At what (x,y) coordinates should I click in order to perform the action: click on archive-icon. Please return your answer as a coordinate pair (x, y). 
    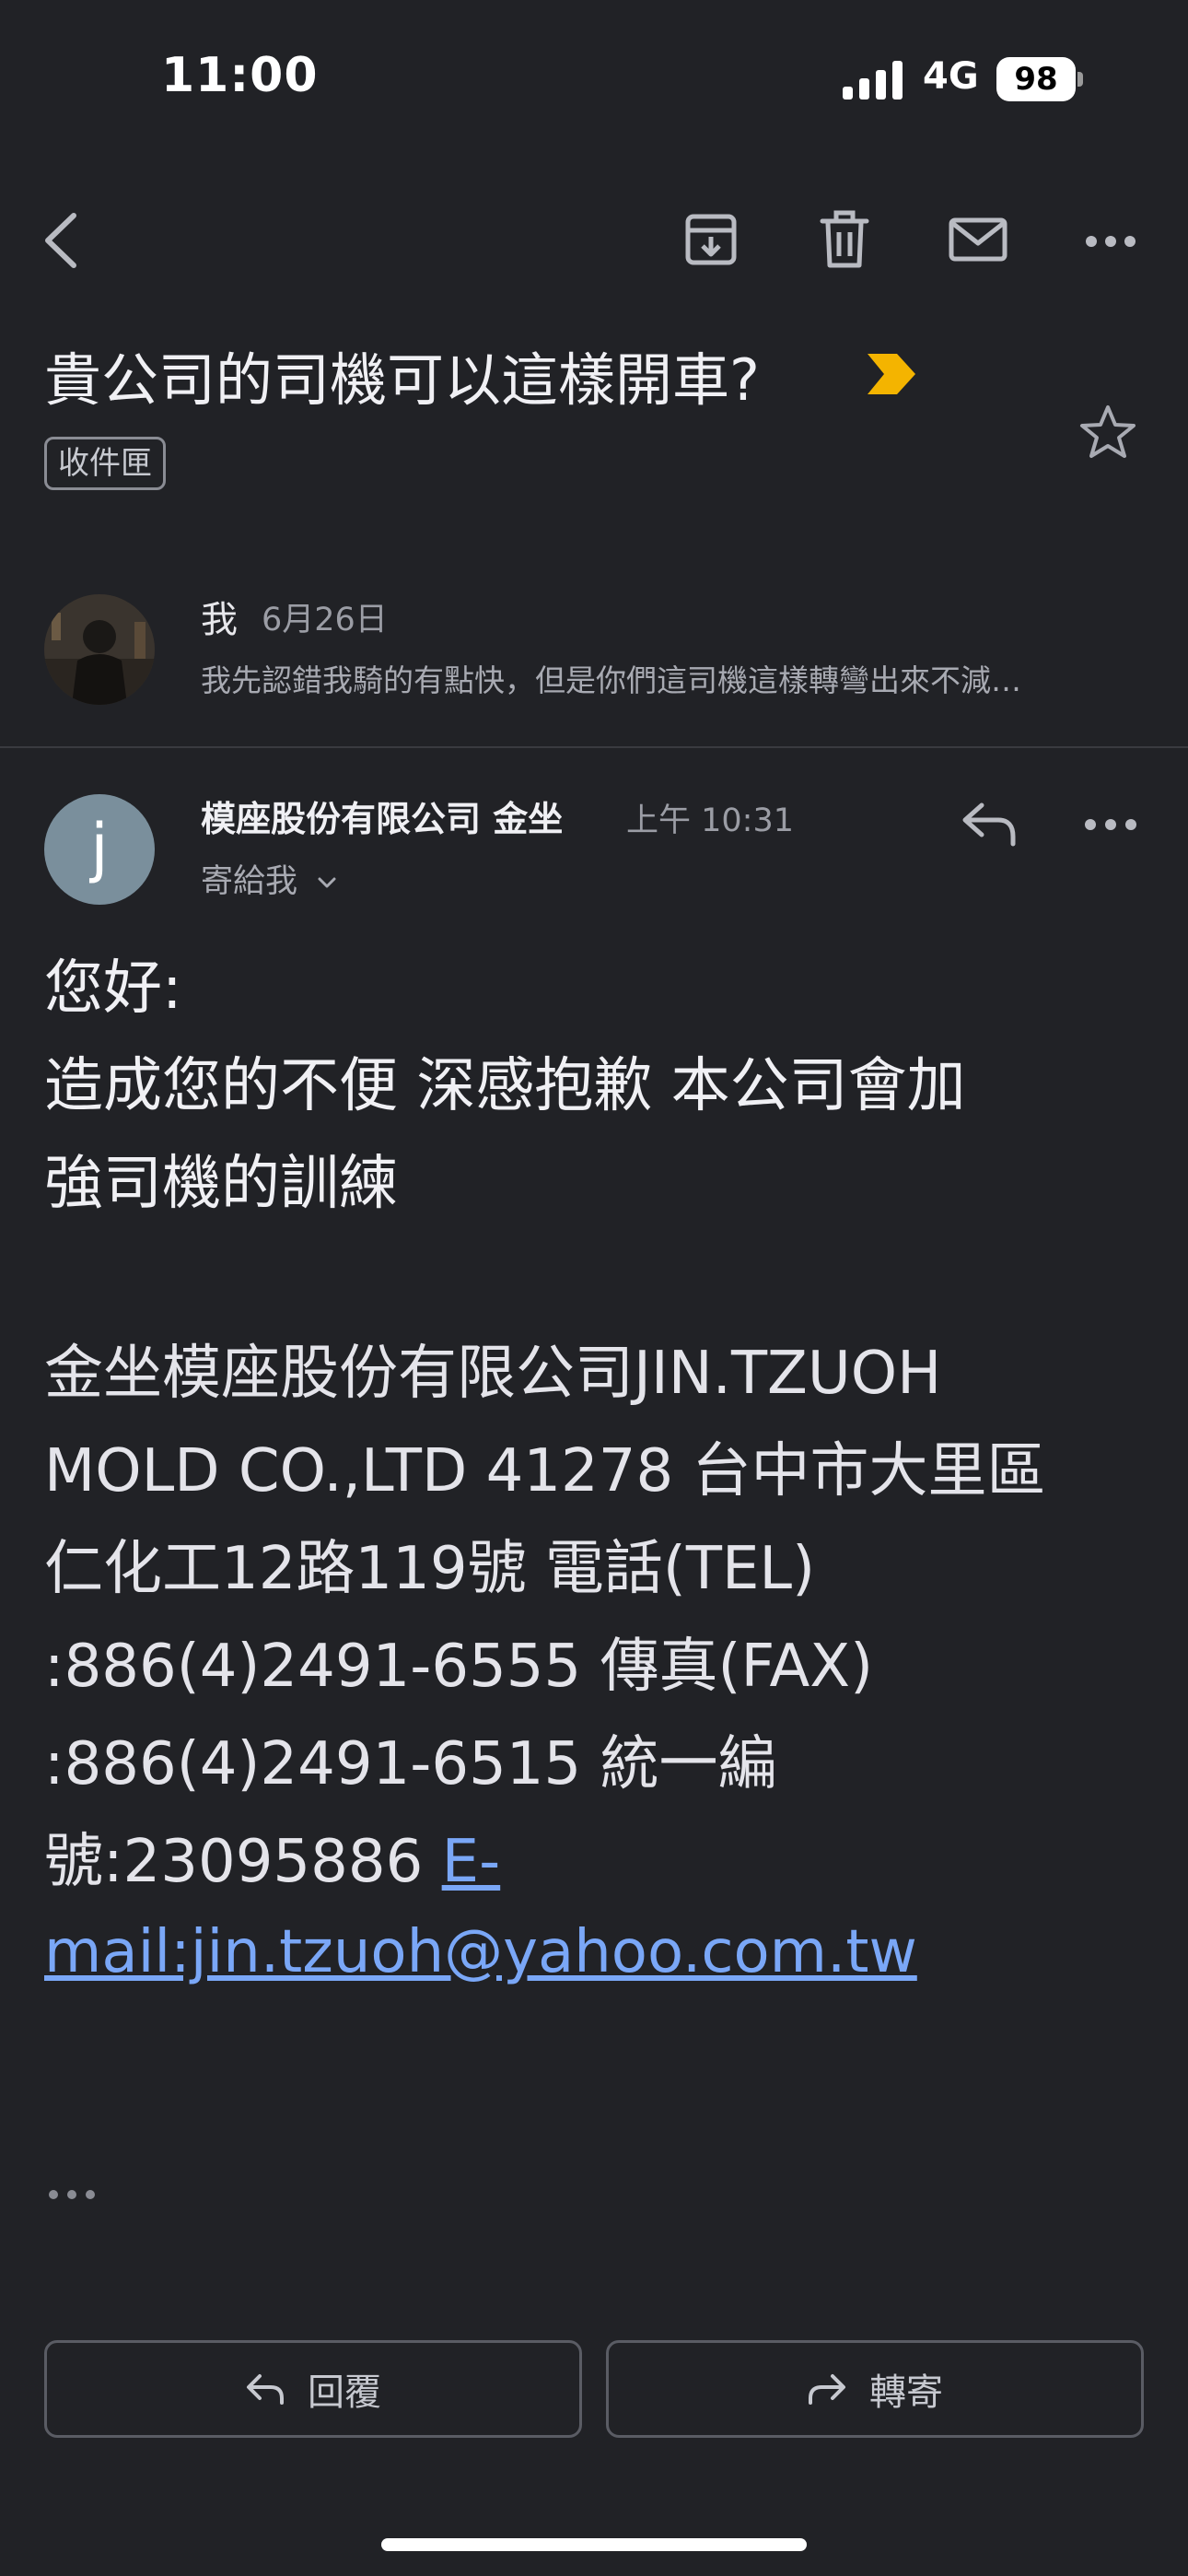
    Looking at the image, I should click on (711, 239).